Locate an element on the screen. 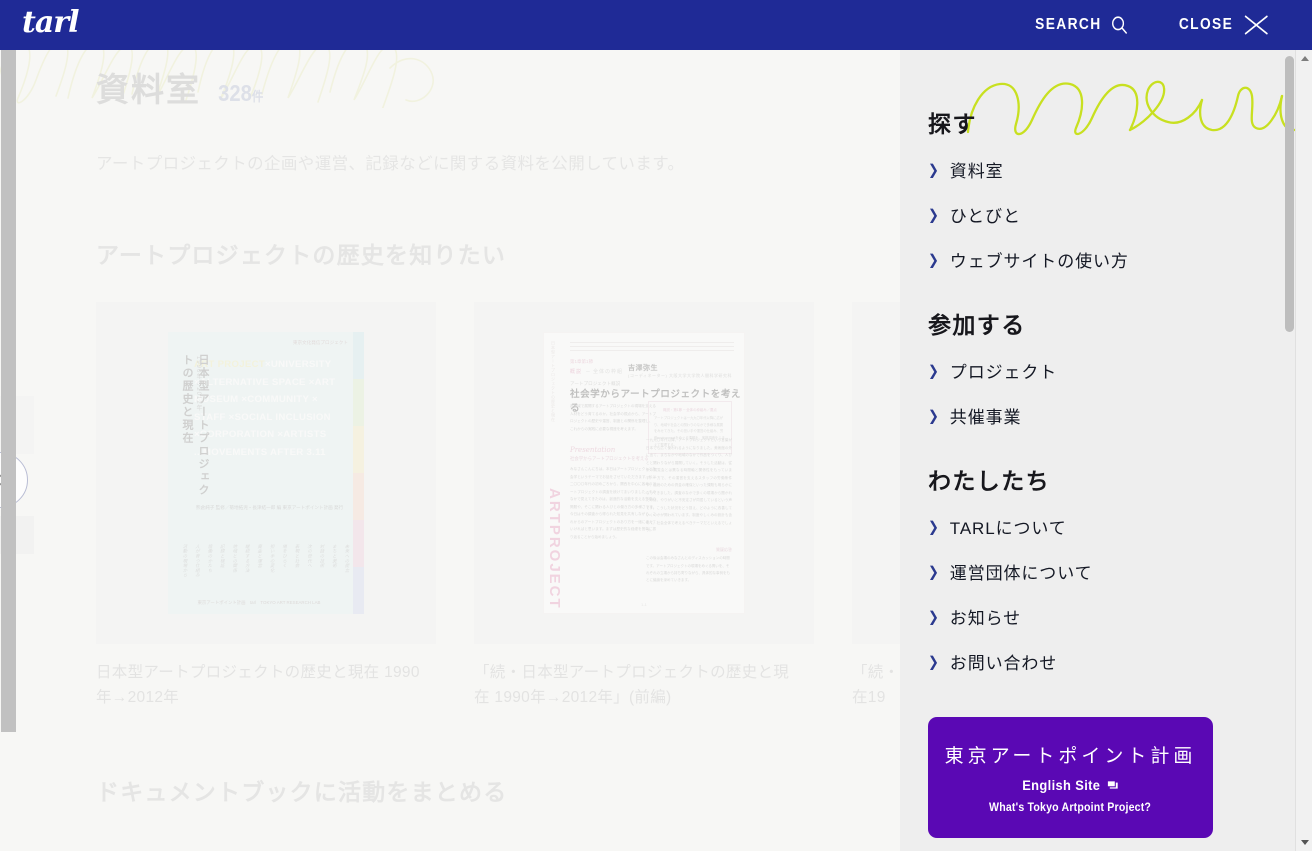 The width and height of the screenshot is (1312, 851). menu-item-label: 共催事業 is located at coordinates (985, 417).